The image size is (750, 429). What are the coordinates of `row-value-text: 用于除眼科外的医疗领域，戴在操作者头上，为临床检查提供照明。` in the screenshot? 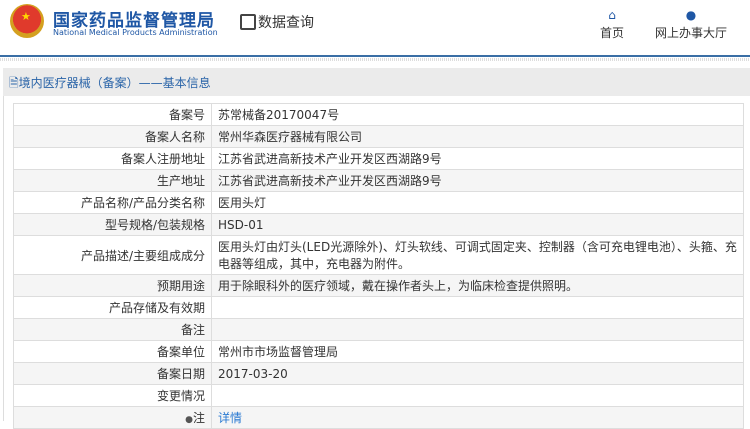 It's located at (398, 286).